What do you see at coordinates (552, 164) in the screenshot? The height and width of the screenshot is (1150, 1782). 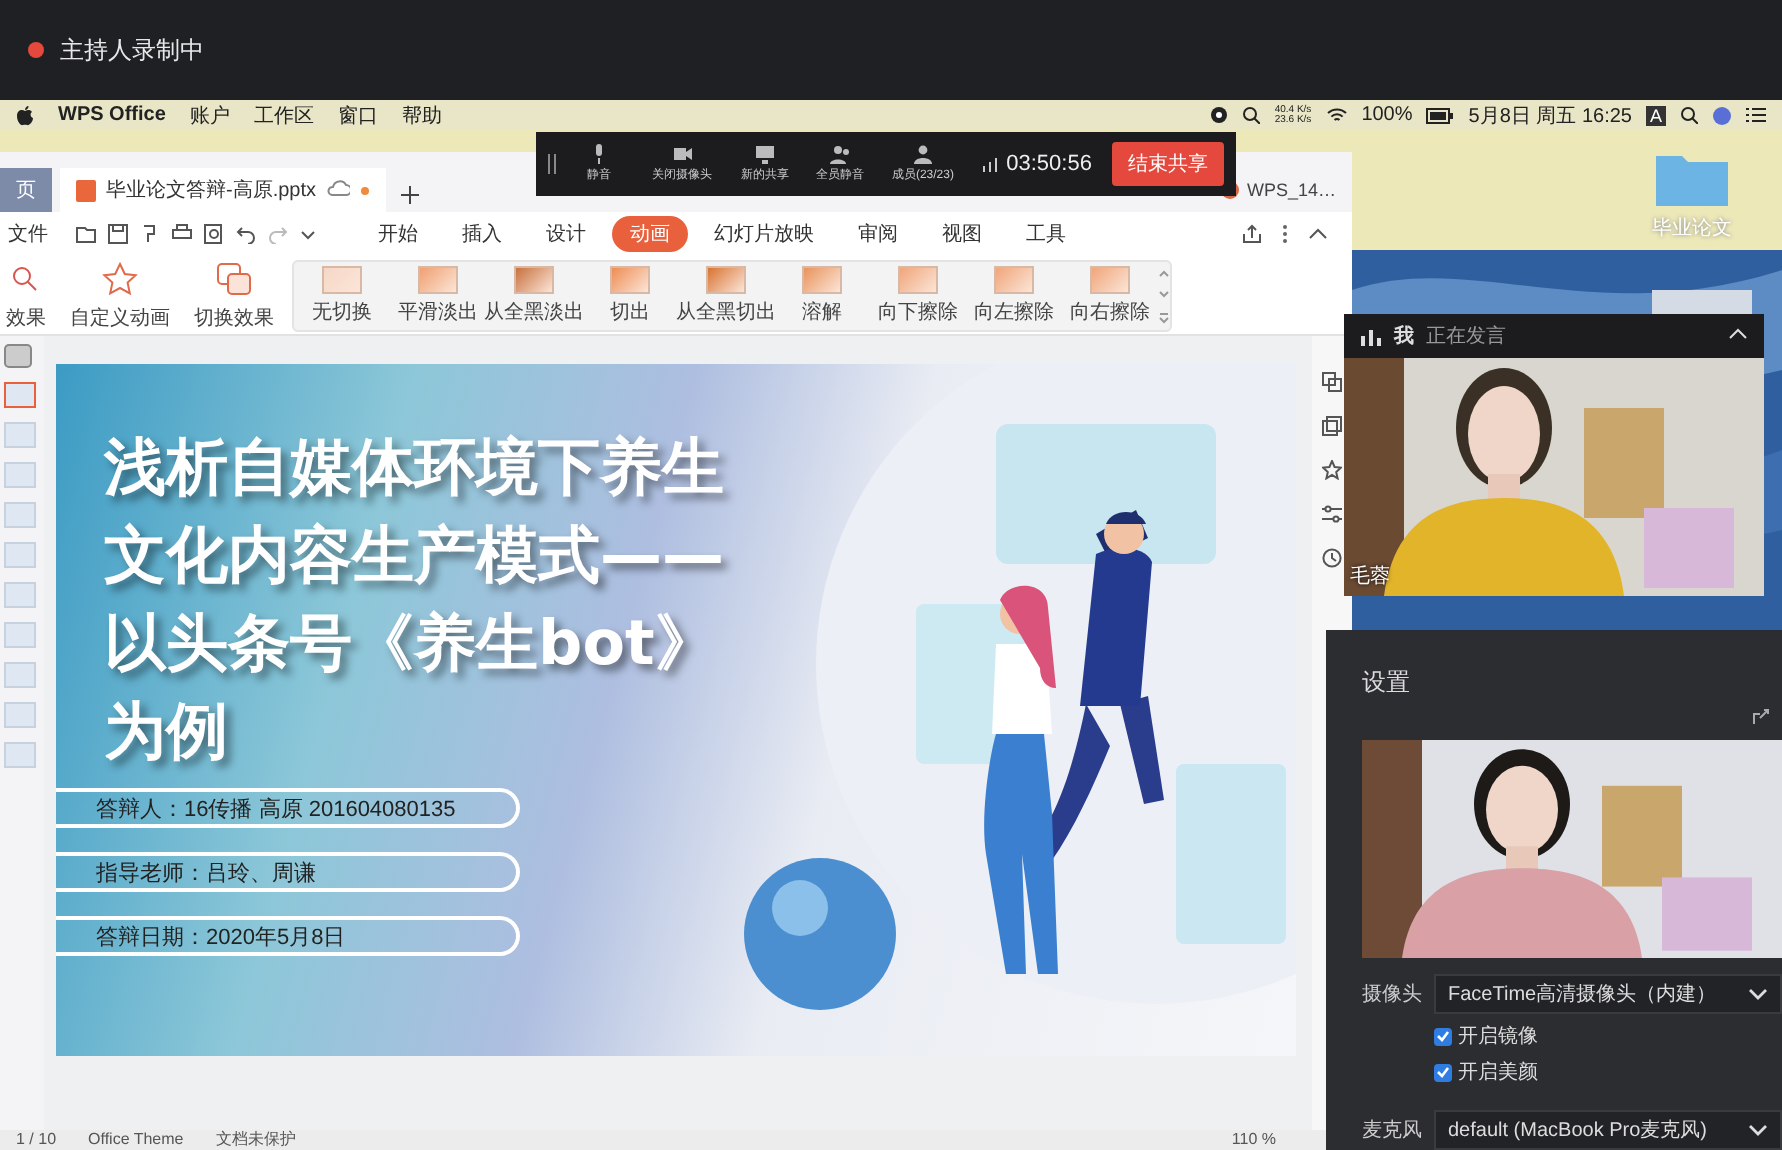 I see `drag-handle` at bounding box center [552, 164].